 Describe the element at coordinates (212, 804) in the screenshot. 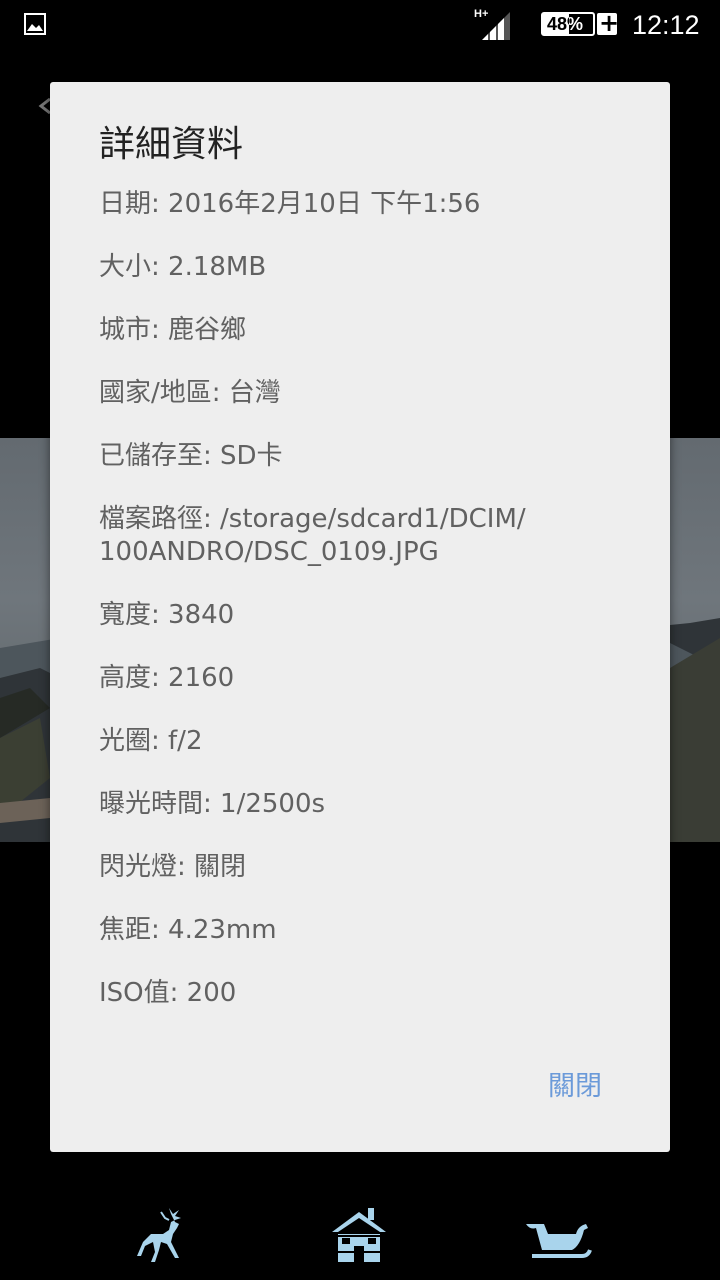

I see `detail-exposure-time: 曝光時間: 1/2500s` at that location.